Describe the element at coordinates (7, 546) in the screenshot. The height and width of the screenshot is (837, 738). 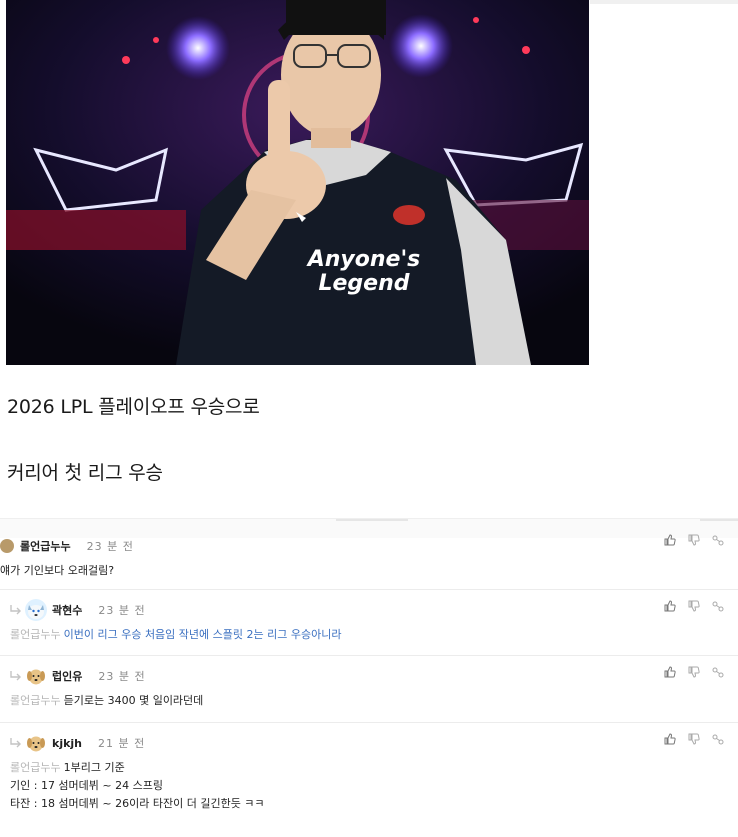
I see `round-badge-icon` at that location.